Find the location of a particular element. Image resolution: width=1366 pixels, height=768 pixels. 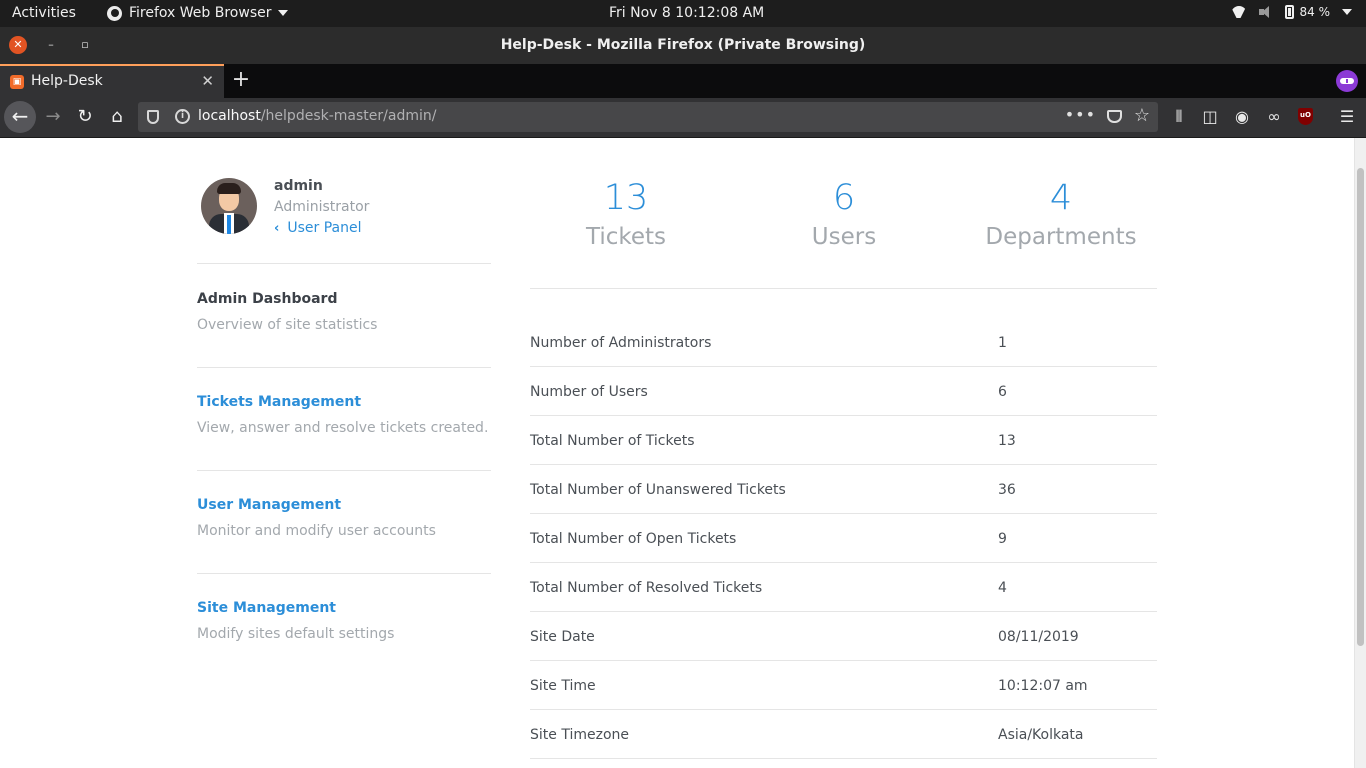

new-tab-button: + is located at coordinates (241, 79).